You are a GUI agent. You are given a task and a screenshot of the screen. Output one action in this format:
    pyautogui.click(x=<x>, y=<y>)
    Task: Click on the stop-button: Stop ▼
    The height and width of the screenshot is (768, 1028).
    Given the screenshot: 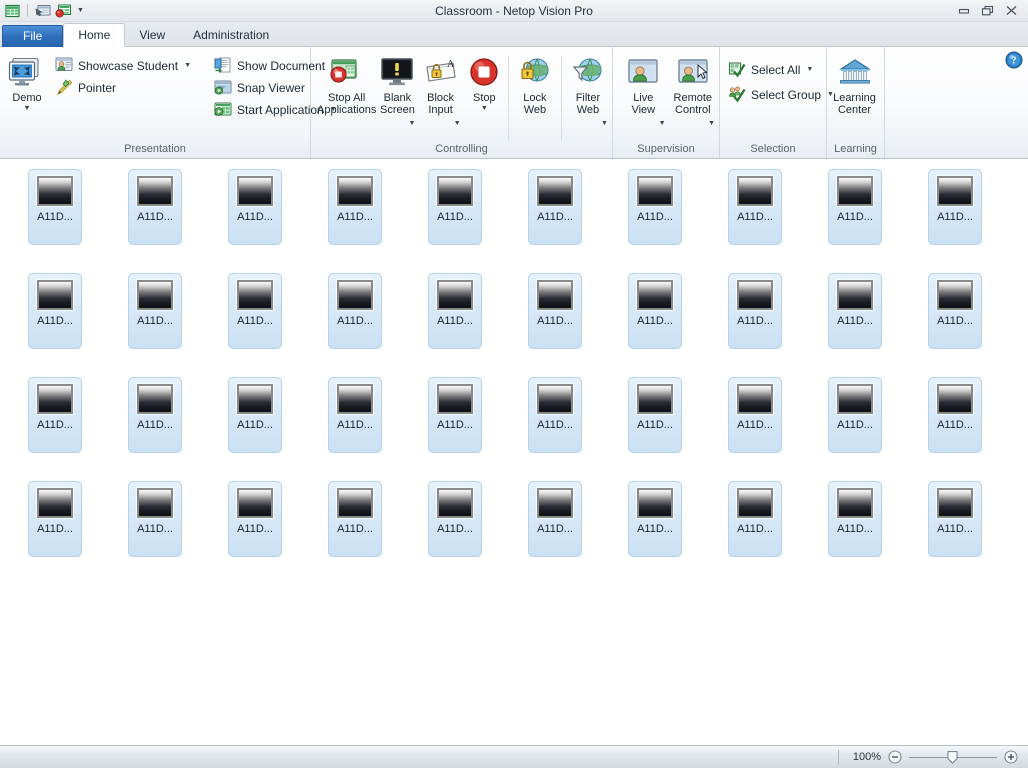 What is the action you would take?
    pyautogui.click(x=484, y=82)
    